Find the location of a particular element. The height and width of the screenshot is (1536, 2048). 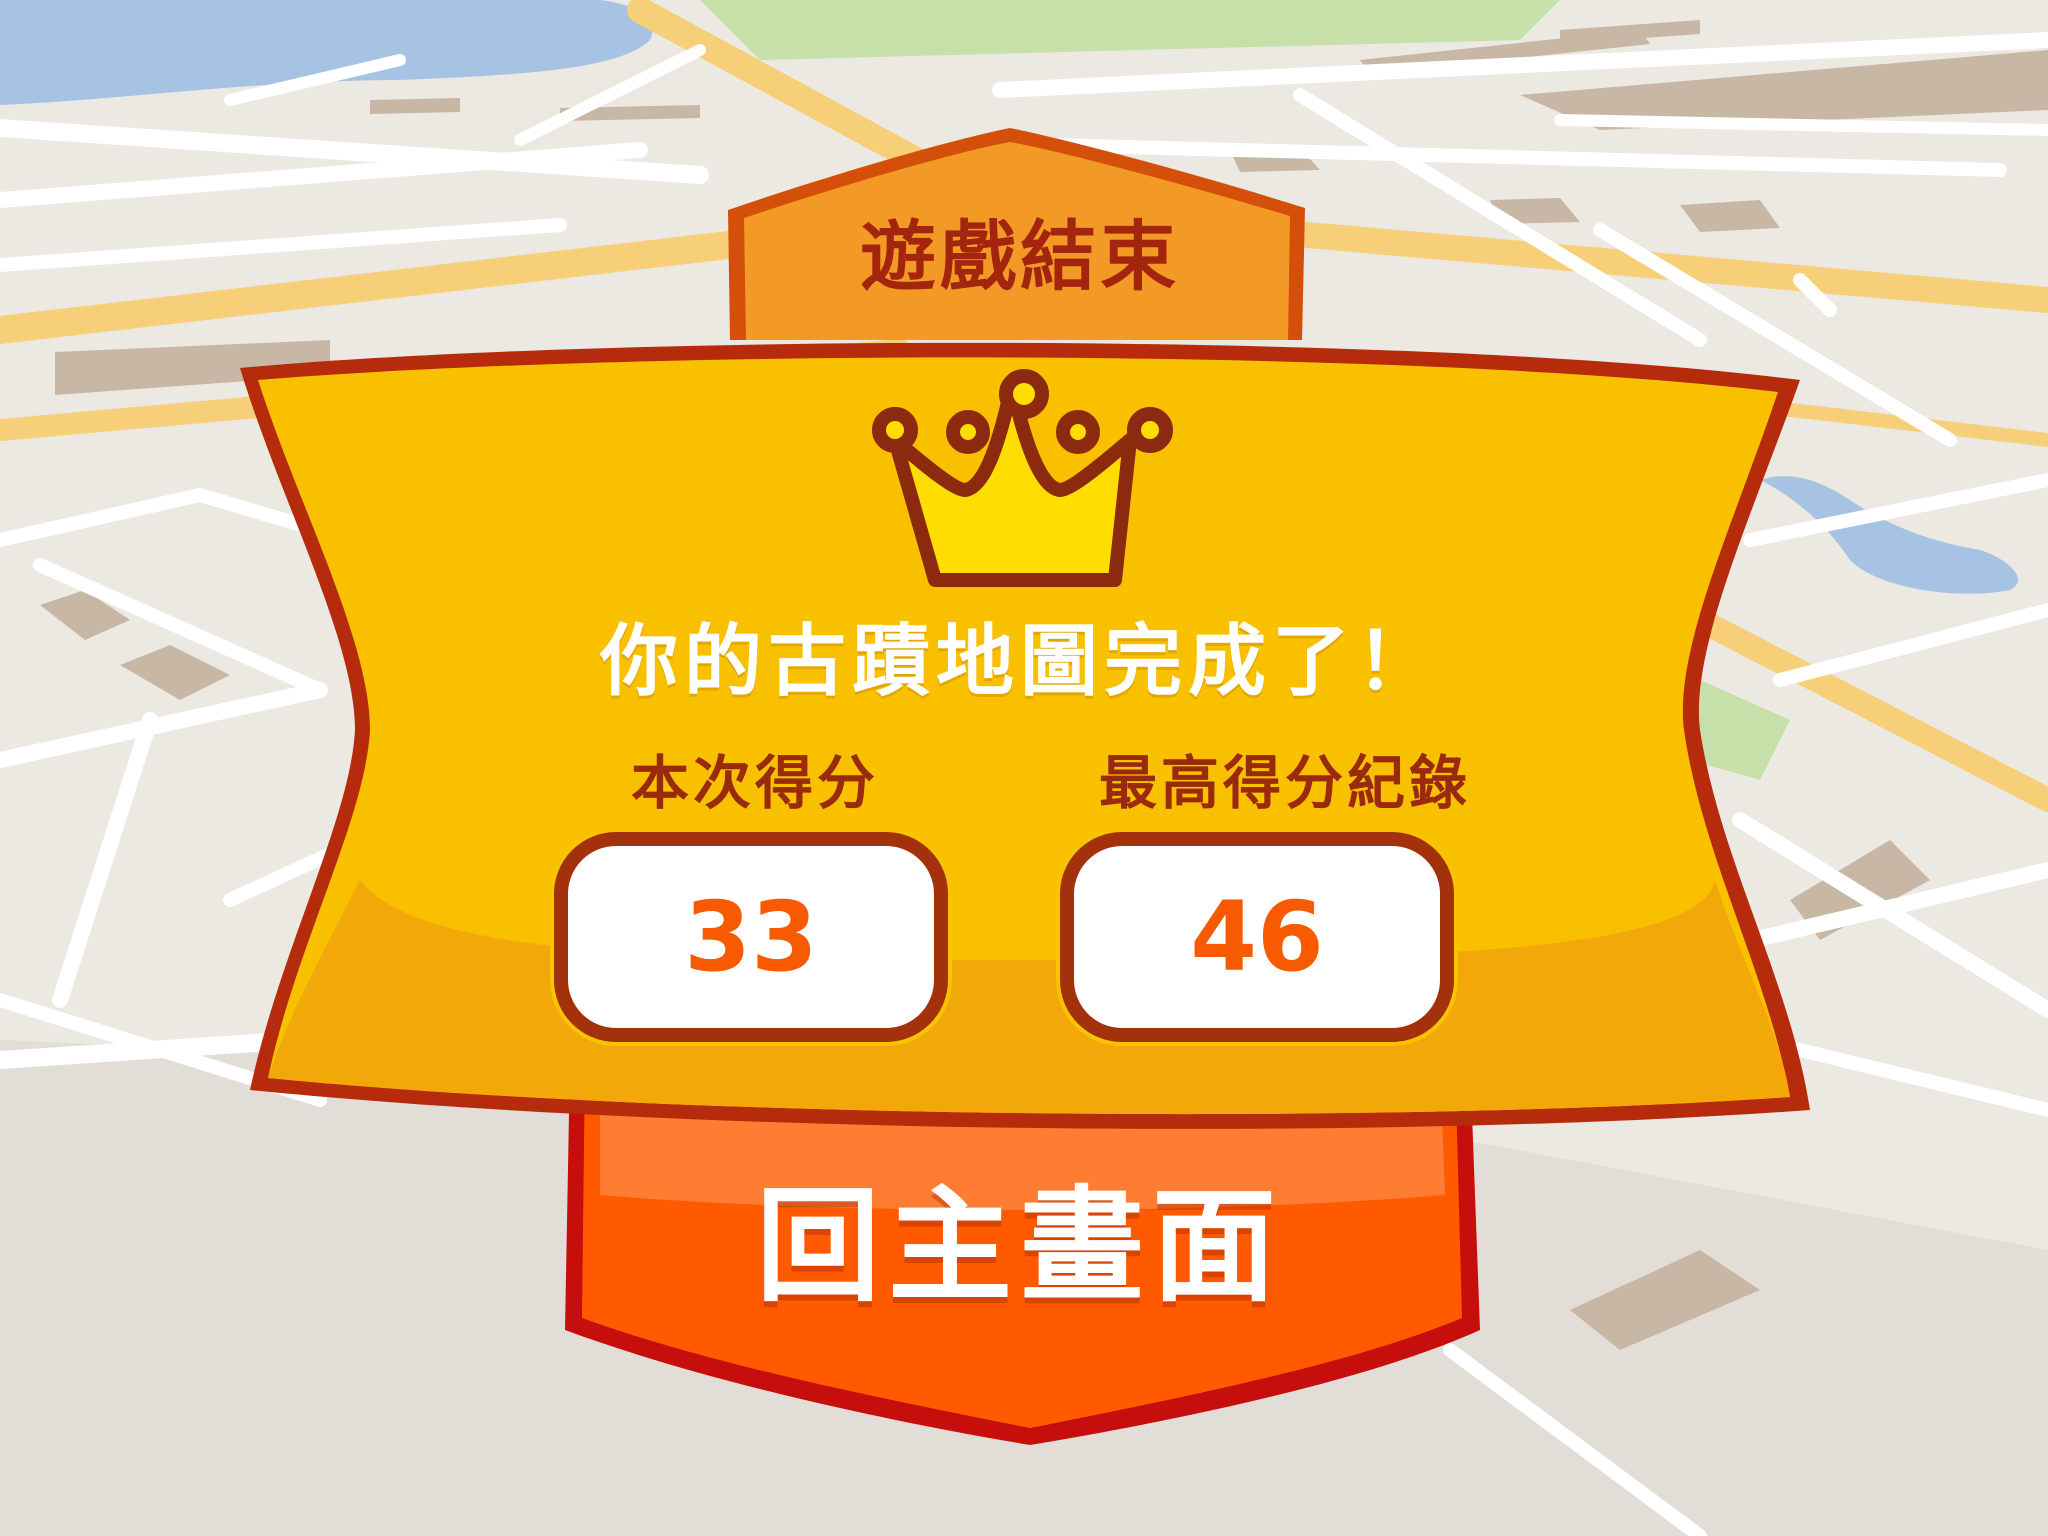

current-score-box: 33 is located at coordinates (751, 937).